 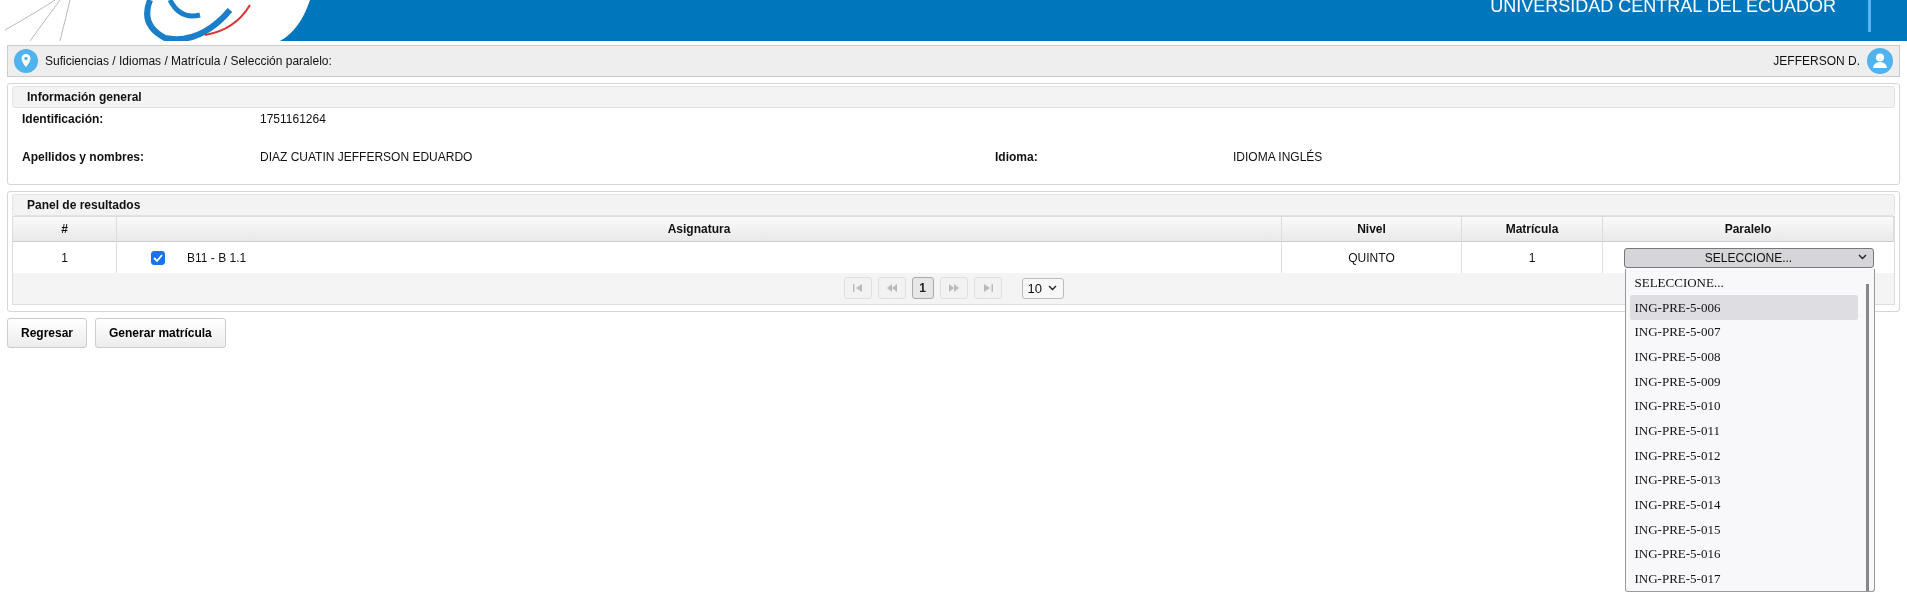 I want to click on column-header: #, so click(x=65, y=229).